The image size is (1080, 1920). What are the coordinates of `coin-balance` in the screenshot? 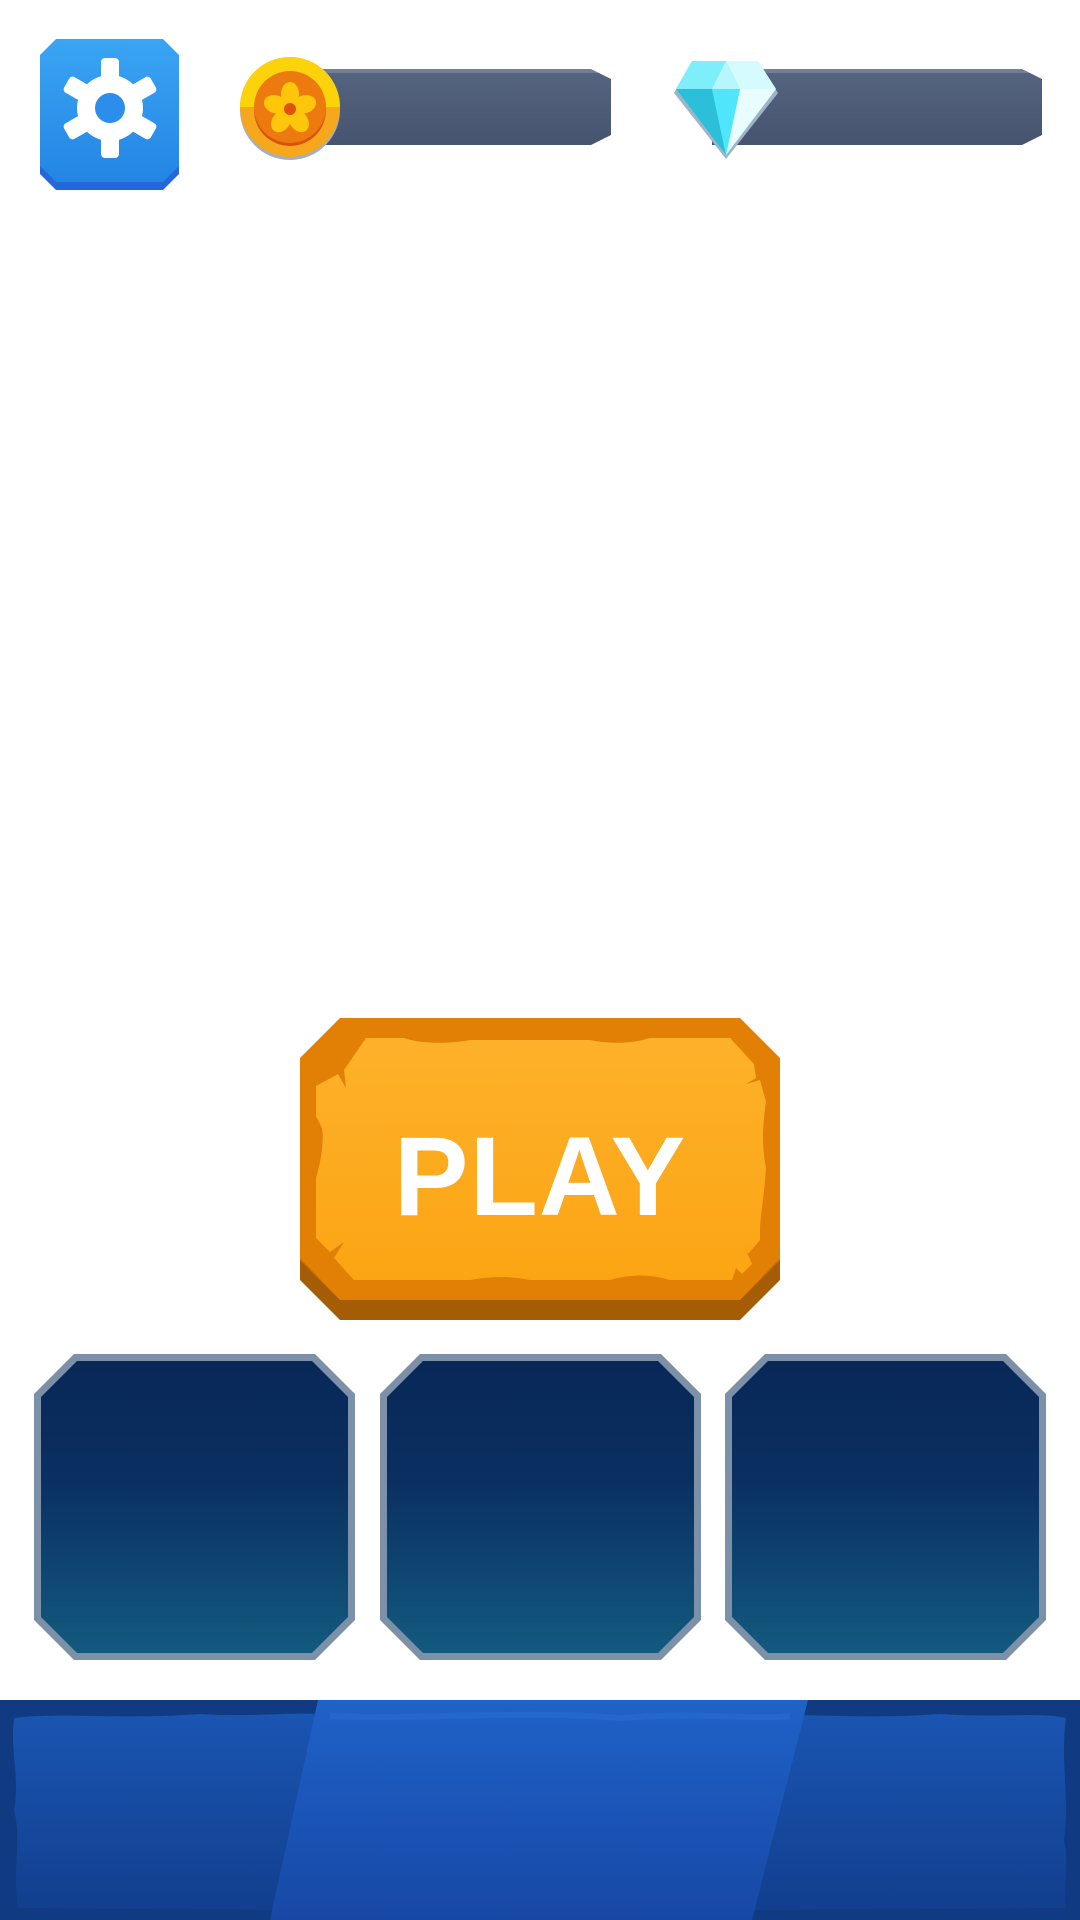 It's located at (424, 109).